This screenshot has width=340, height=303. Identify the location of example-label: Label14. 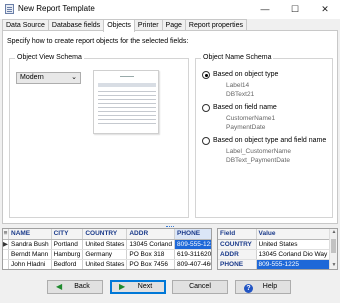
(238, 85).